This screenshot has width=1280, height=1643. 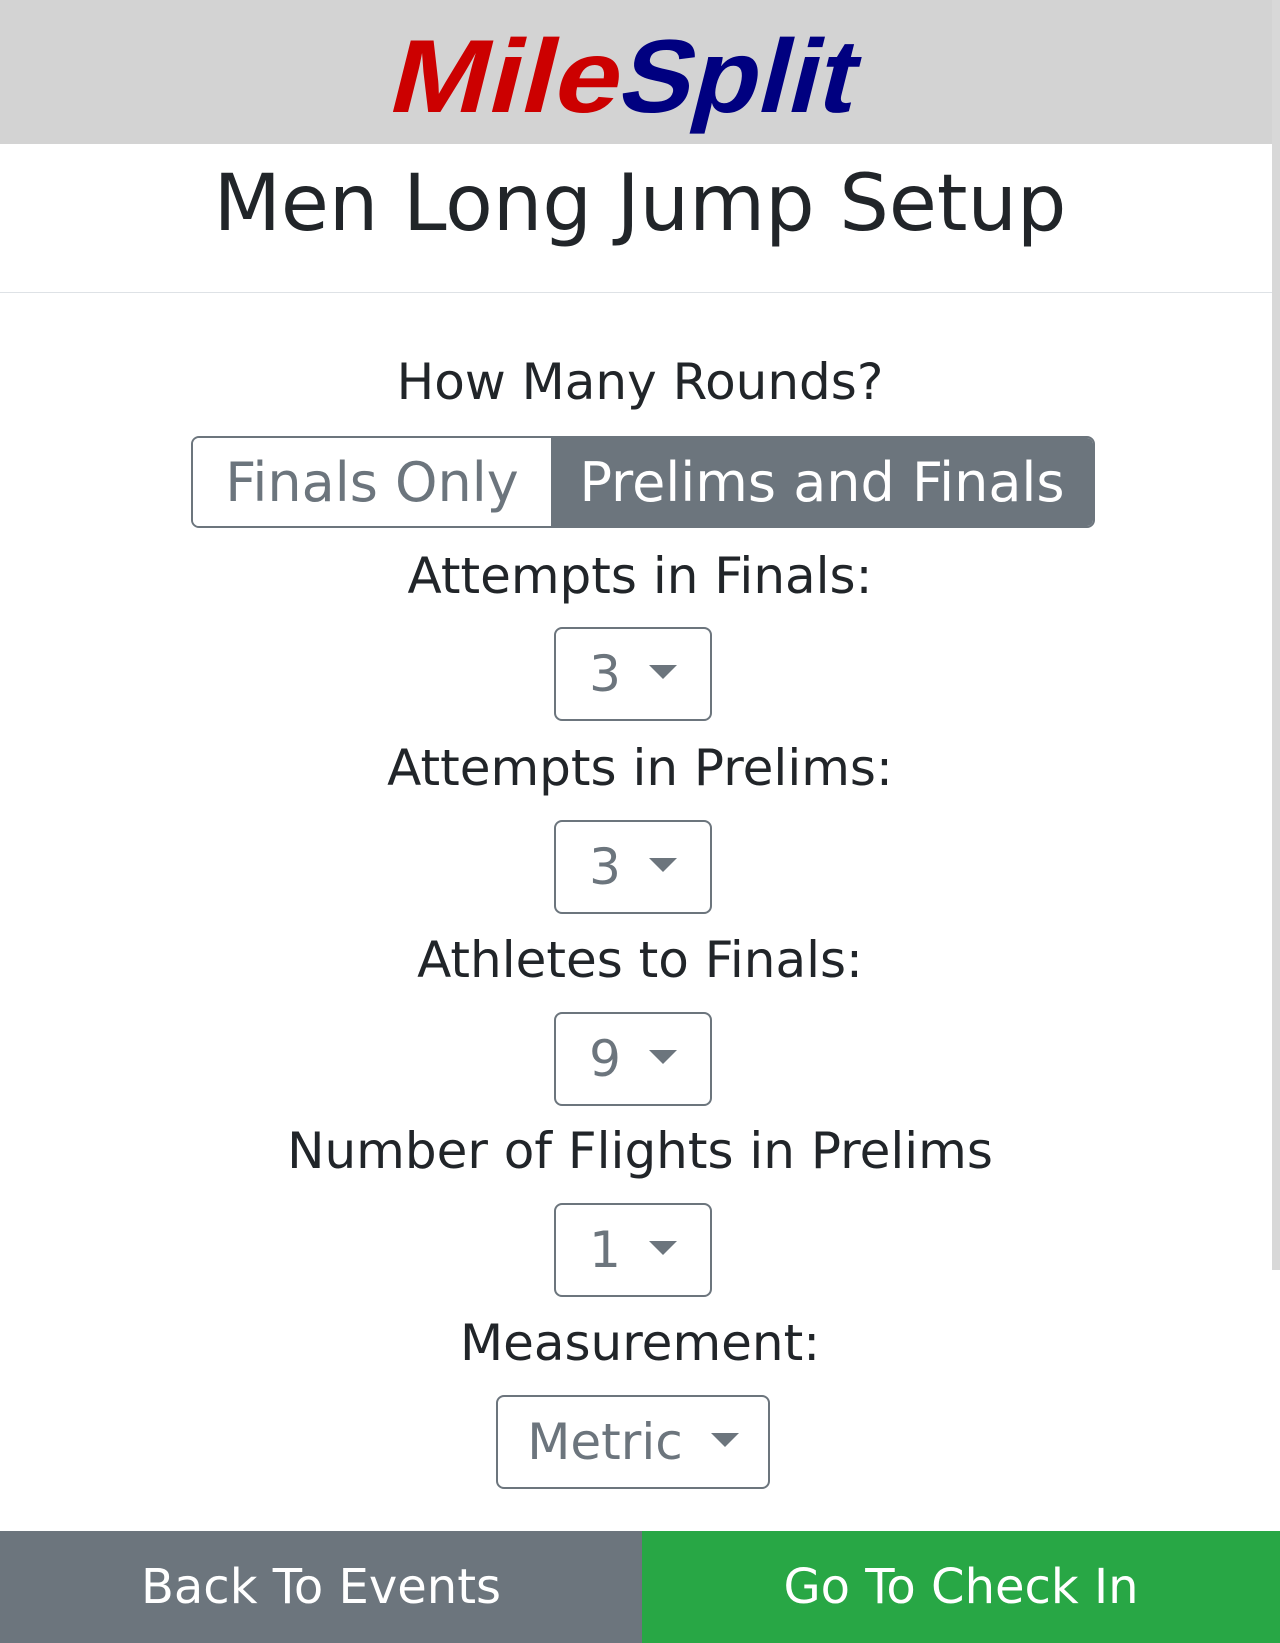 What do you see at coordinates (640, 1151) in the screenshot?
I see `flights-prelims-label: Number of Flights in Prelims` at bounding box center [640, 1151].